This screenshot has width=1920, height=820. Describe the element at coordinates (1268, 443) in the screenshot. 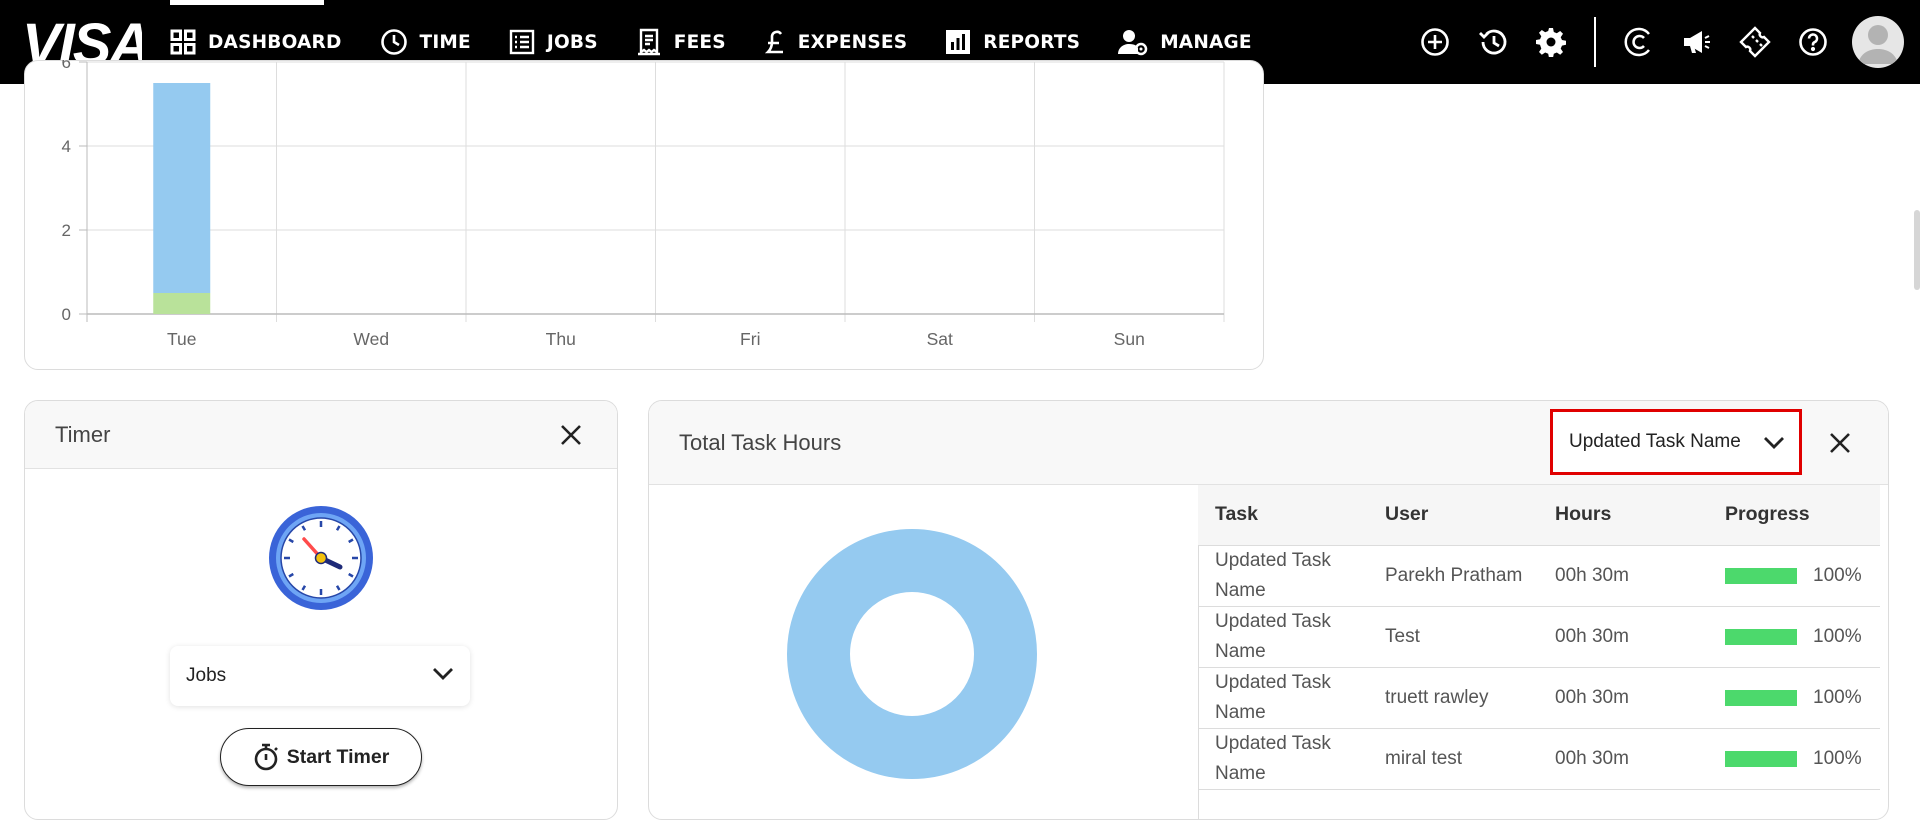

I see `task-hours-header: Total Task Hours Updated Task Name` at that location.